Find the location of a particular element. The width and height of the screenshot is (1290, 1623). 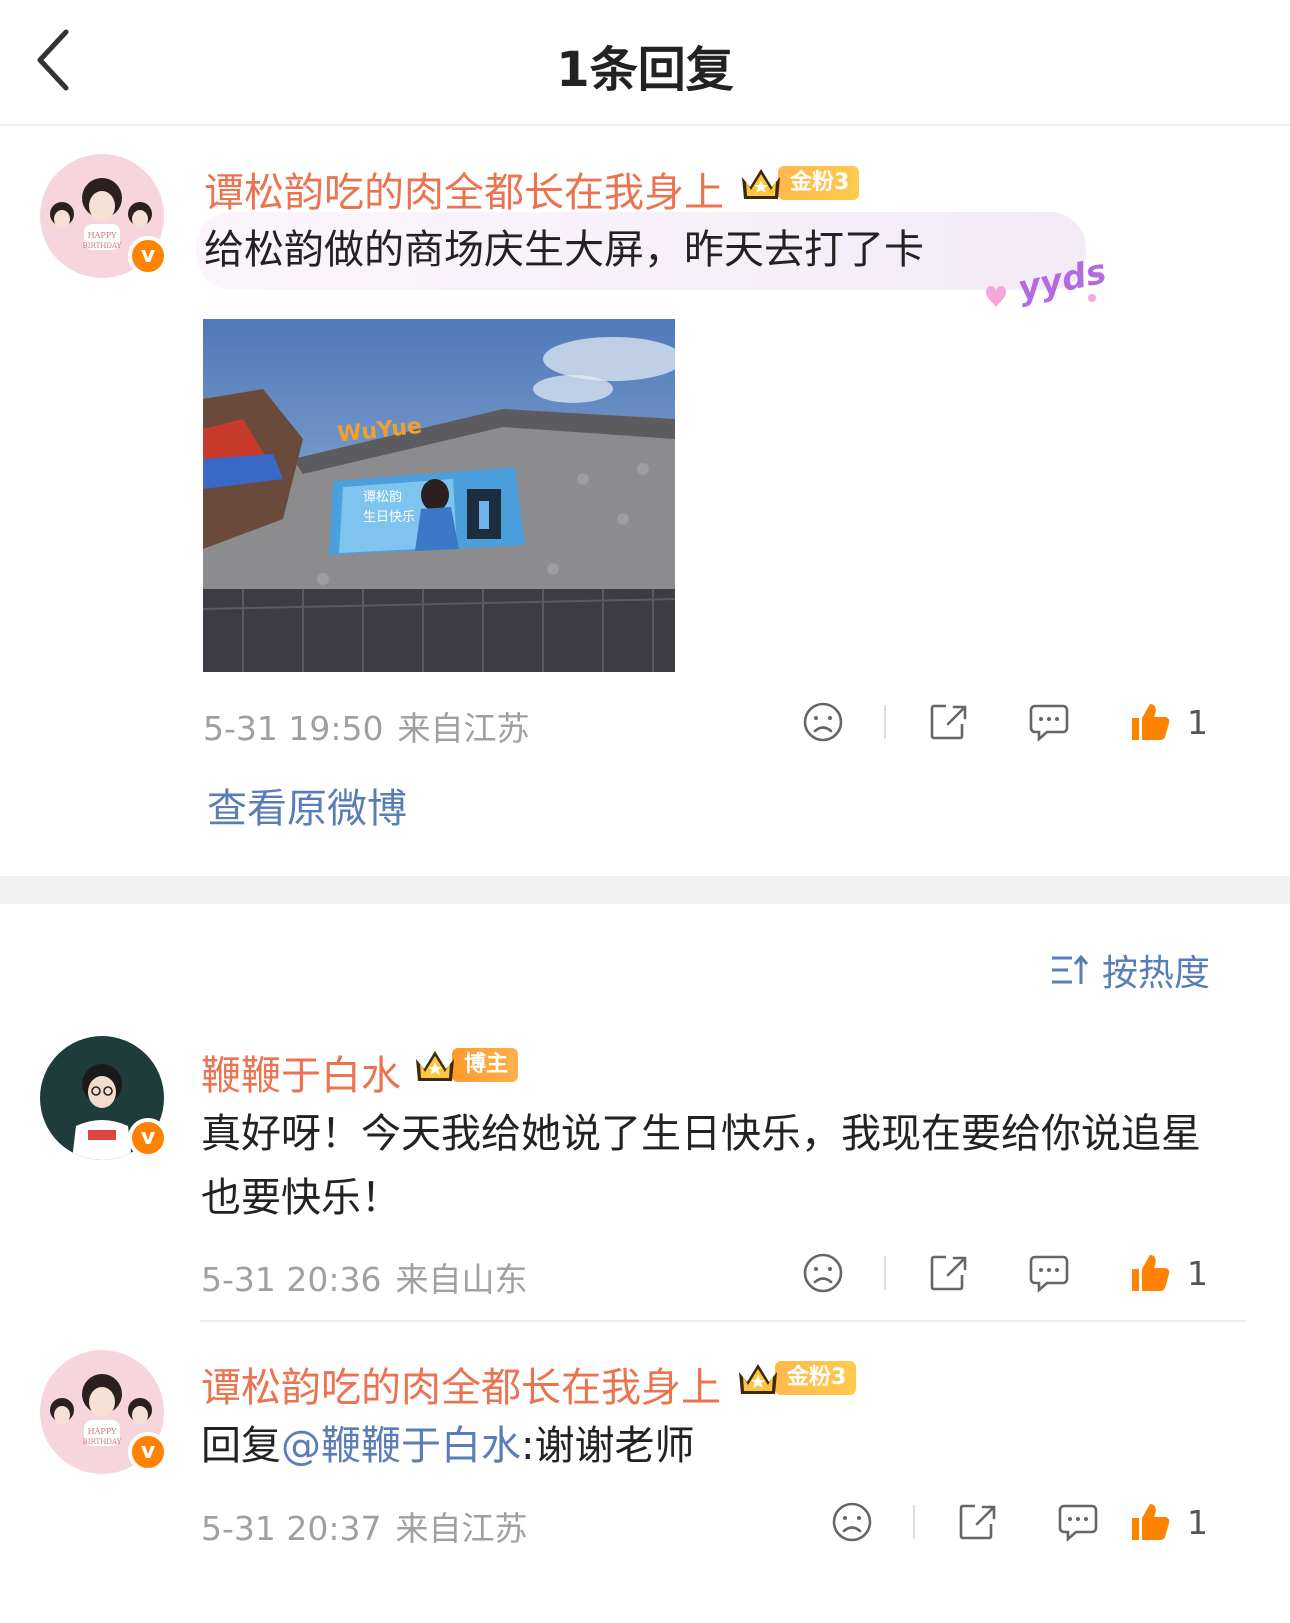

page-title: 1条回复 is located at coordinates (645, 70).